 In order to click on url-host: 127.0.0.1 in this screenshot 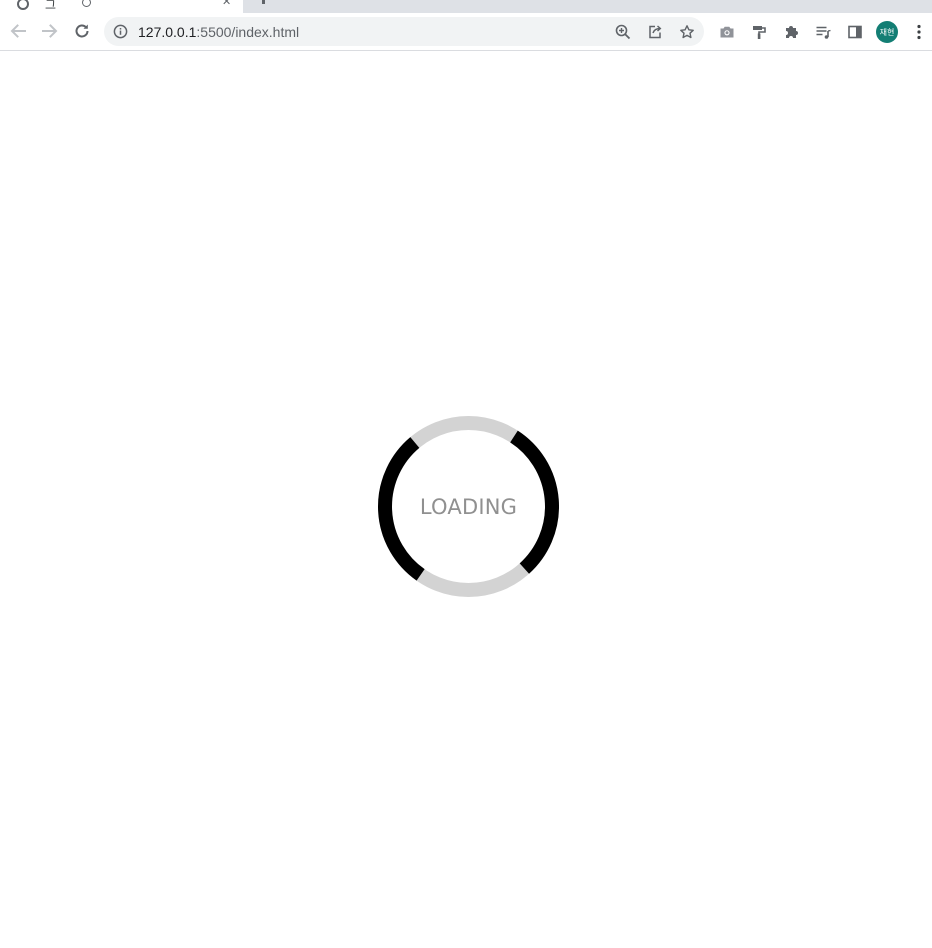, I will do `click(167, 32)`.